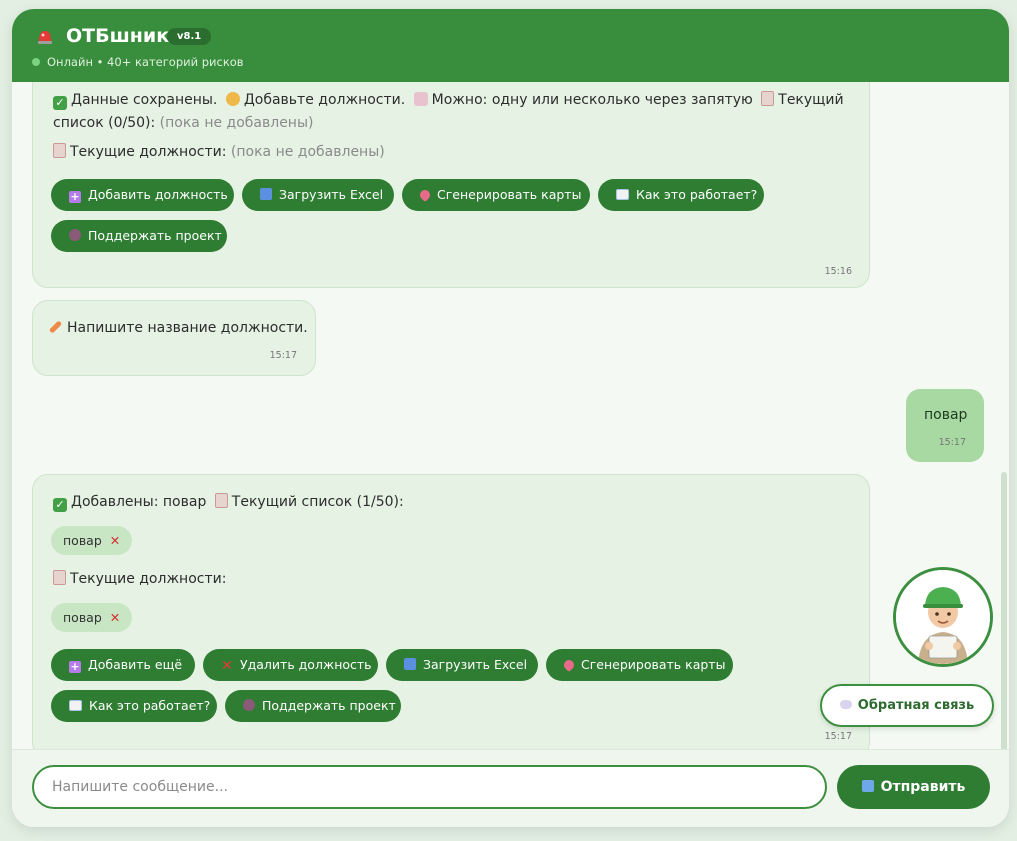  I want to click on bot-message: Напишите название должности. 15:17, so click(174, 338).